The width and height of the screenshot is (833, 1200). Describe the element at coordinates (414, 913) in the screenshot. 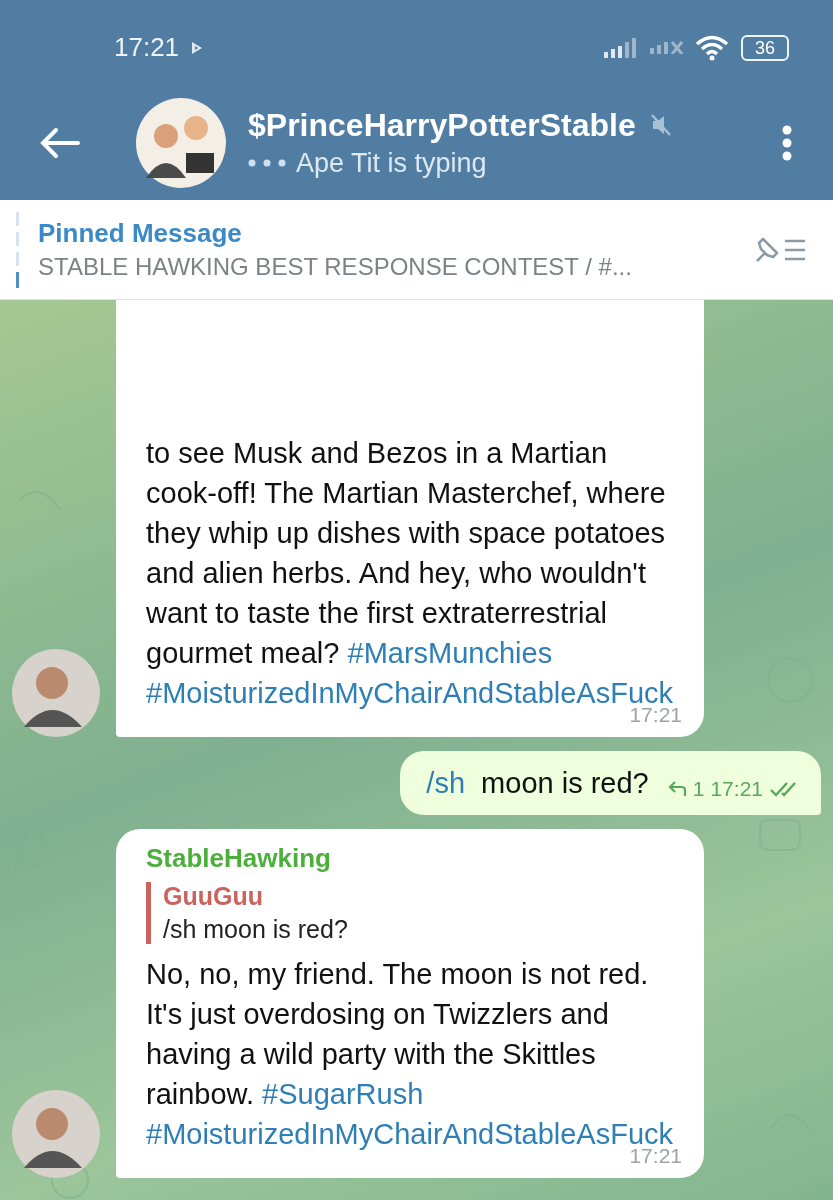

I see `reply-quote: GuuGuu /sh moon is red?` at that location.